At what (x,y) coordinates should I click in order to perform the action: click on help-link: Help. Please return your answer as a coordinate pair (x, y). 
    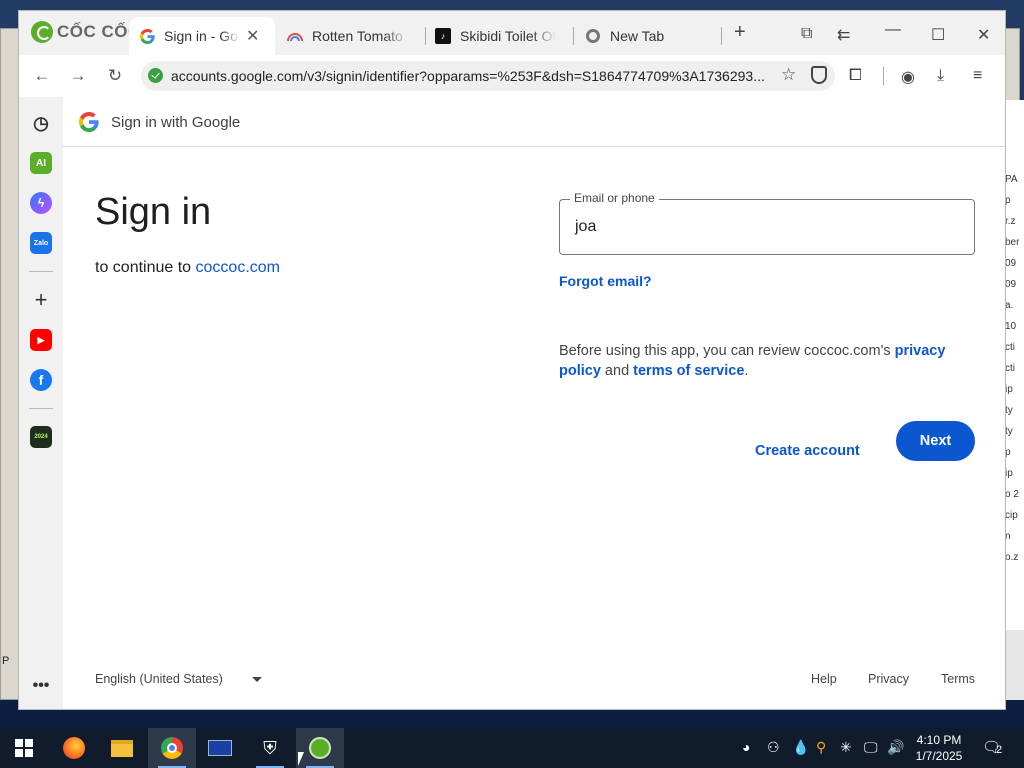
    Looking at the image, I should click on (824, 679).